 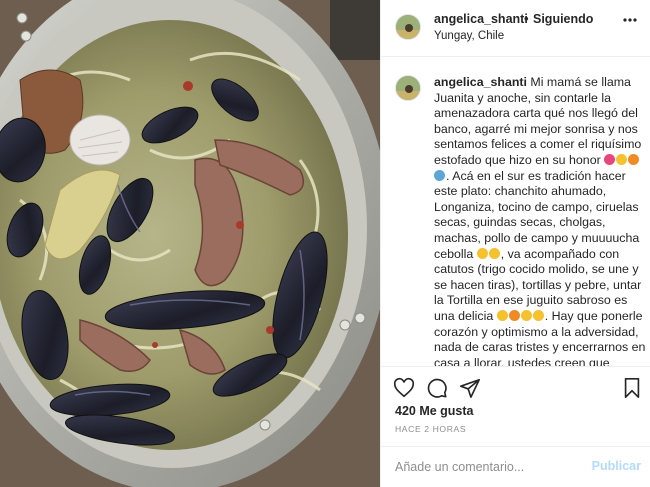 I want to click on publish-button: Publicar, so click(x=616, y=466).